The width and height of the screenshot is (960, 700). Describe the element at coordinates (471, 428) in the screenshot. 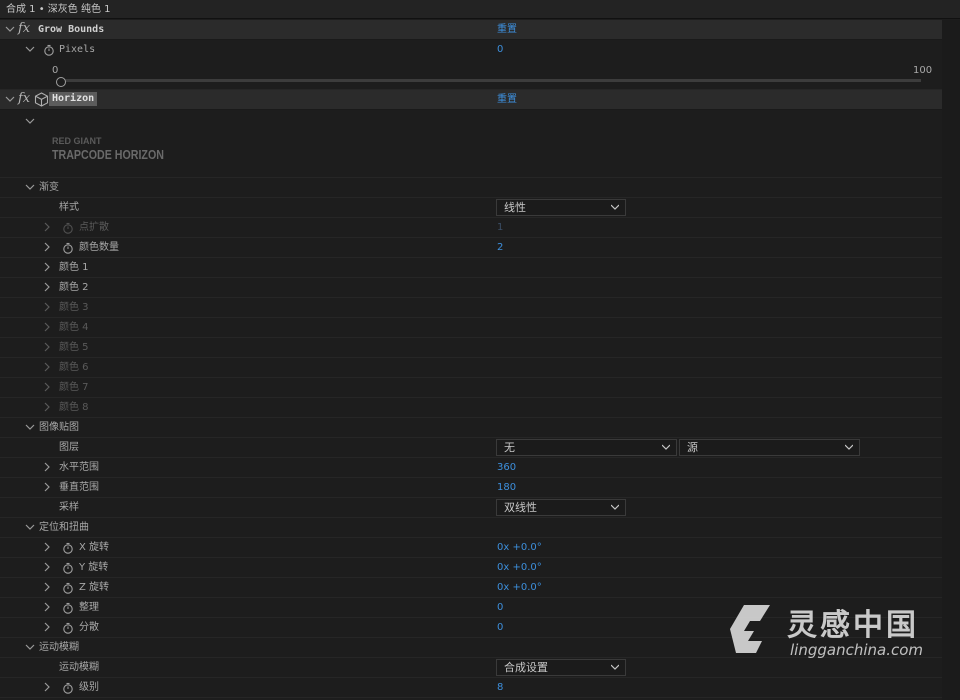

I see `group-image-map: 图像贴图` at that location.